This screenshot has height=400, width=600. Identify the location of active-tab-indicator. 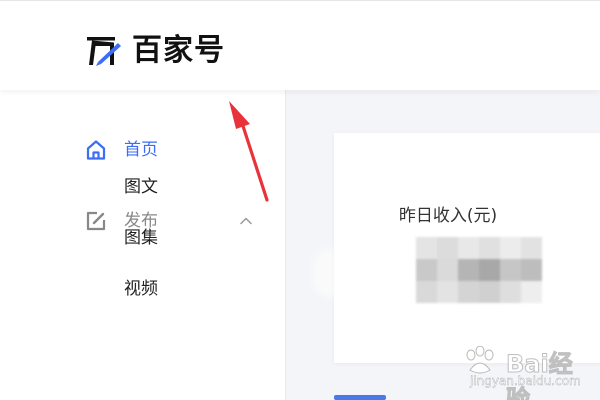
(360, 397).